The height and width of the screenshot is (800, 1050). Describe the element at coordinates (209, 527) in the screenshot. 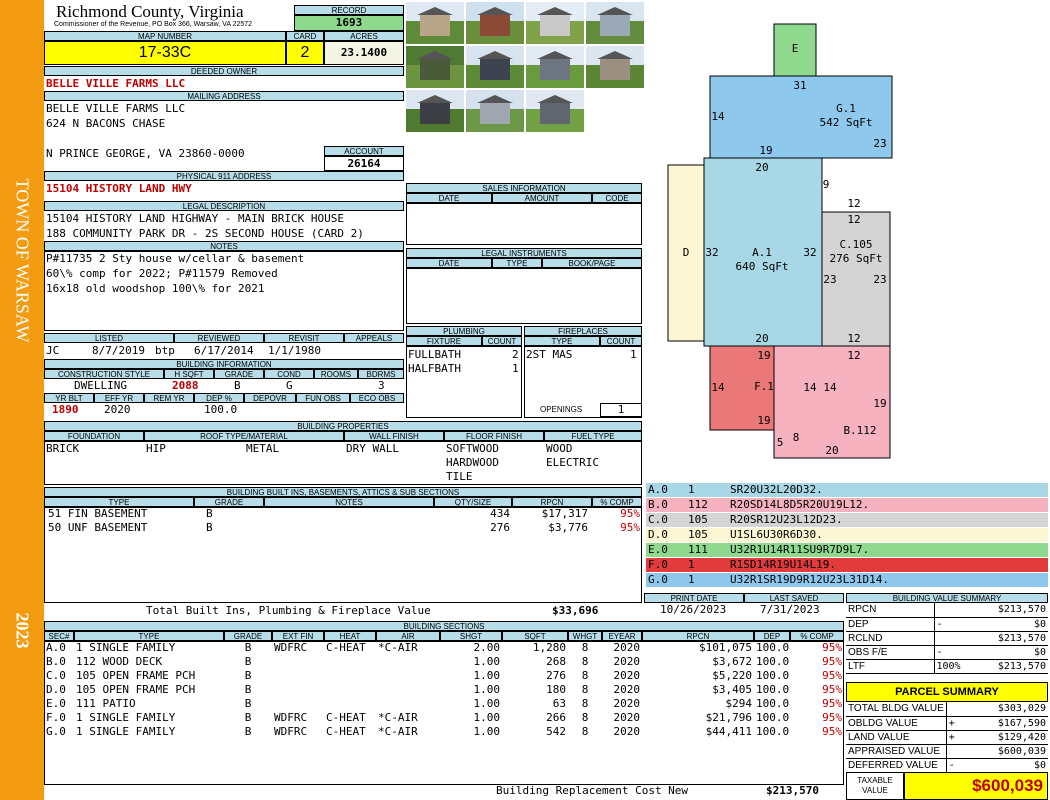

I see `builtin-grade: B` at that location.